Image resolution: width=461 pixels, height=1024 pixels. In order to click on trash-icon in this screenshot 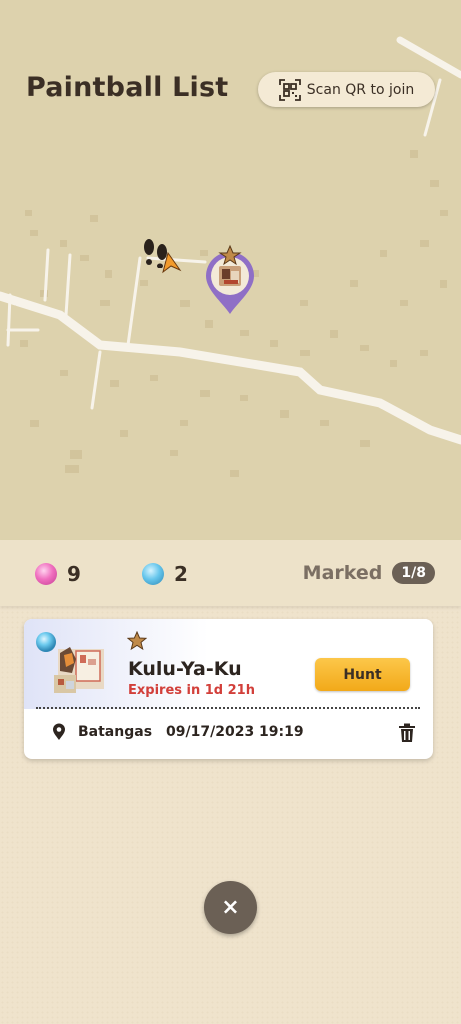, I will do `click(407, 733)`.